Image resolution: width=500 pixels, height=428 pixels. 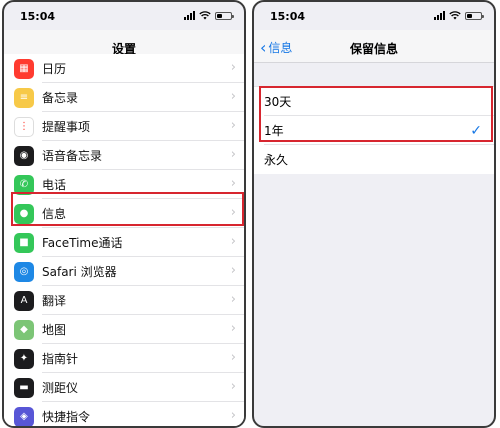 What do you see at coordinates (66, 127) in the screenshot?
I see `settings-item-label: 提醒事项` at bounding box center [66, 127].